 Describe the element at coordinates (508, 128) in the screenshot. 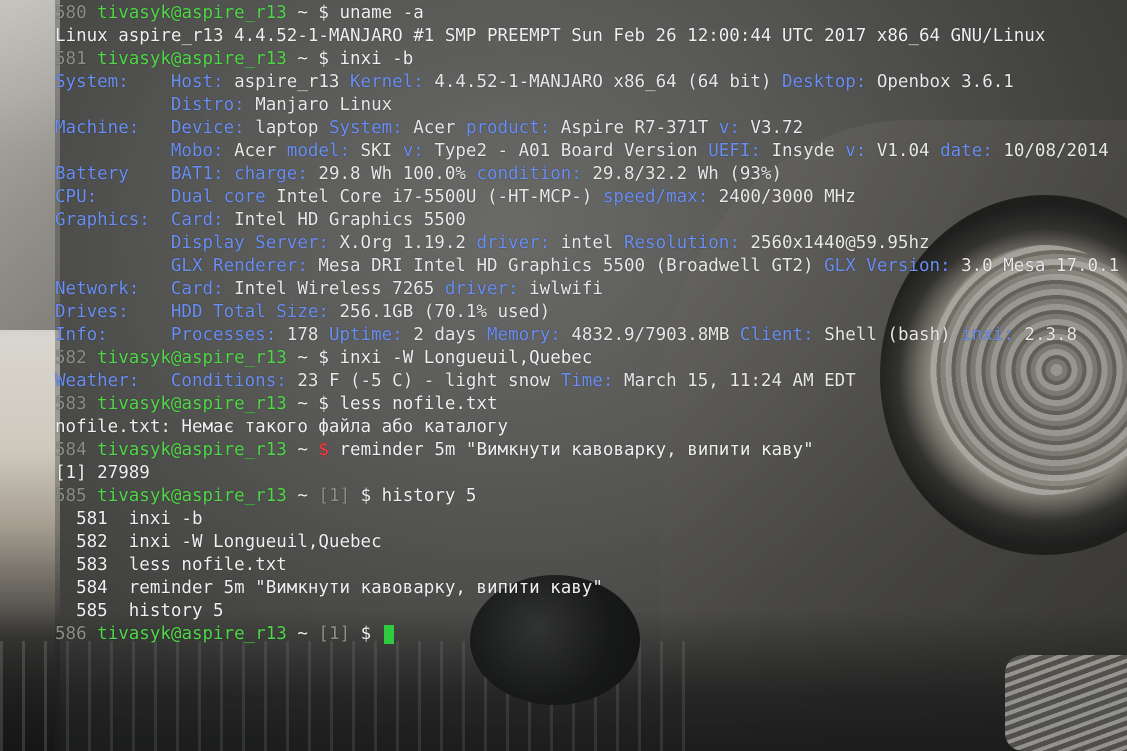

I see `info-label: product:` at that location.